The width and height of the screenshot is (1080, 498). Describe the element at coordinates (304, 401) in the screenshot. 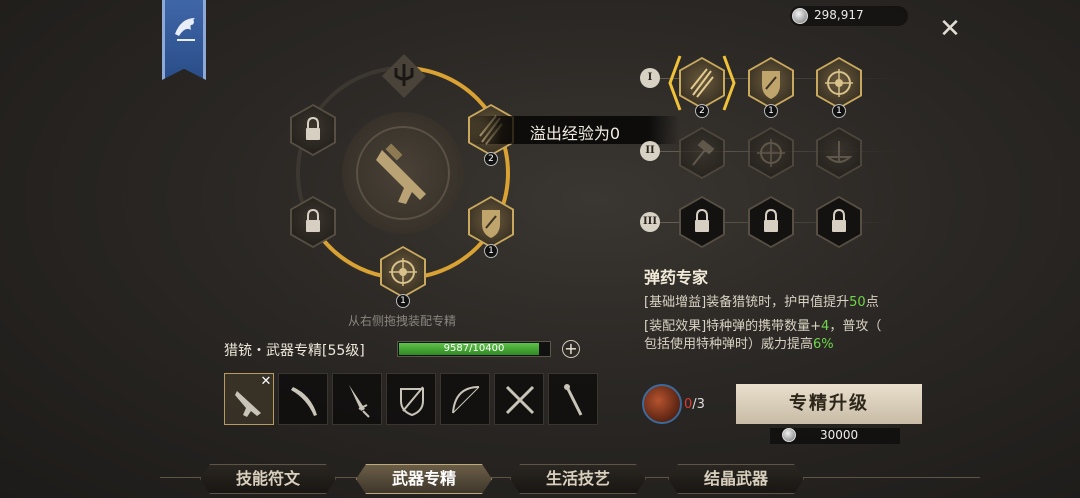

I see `curved-sword-icon` at that location.